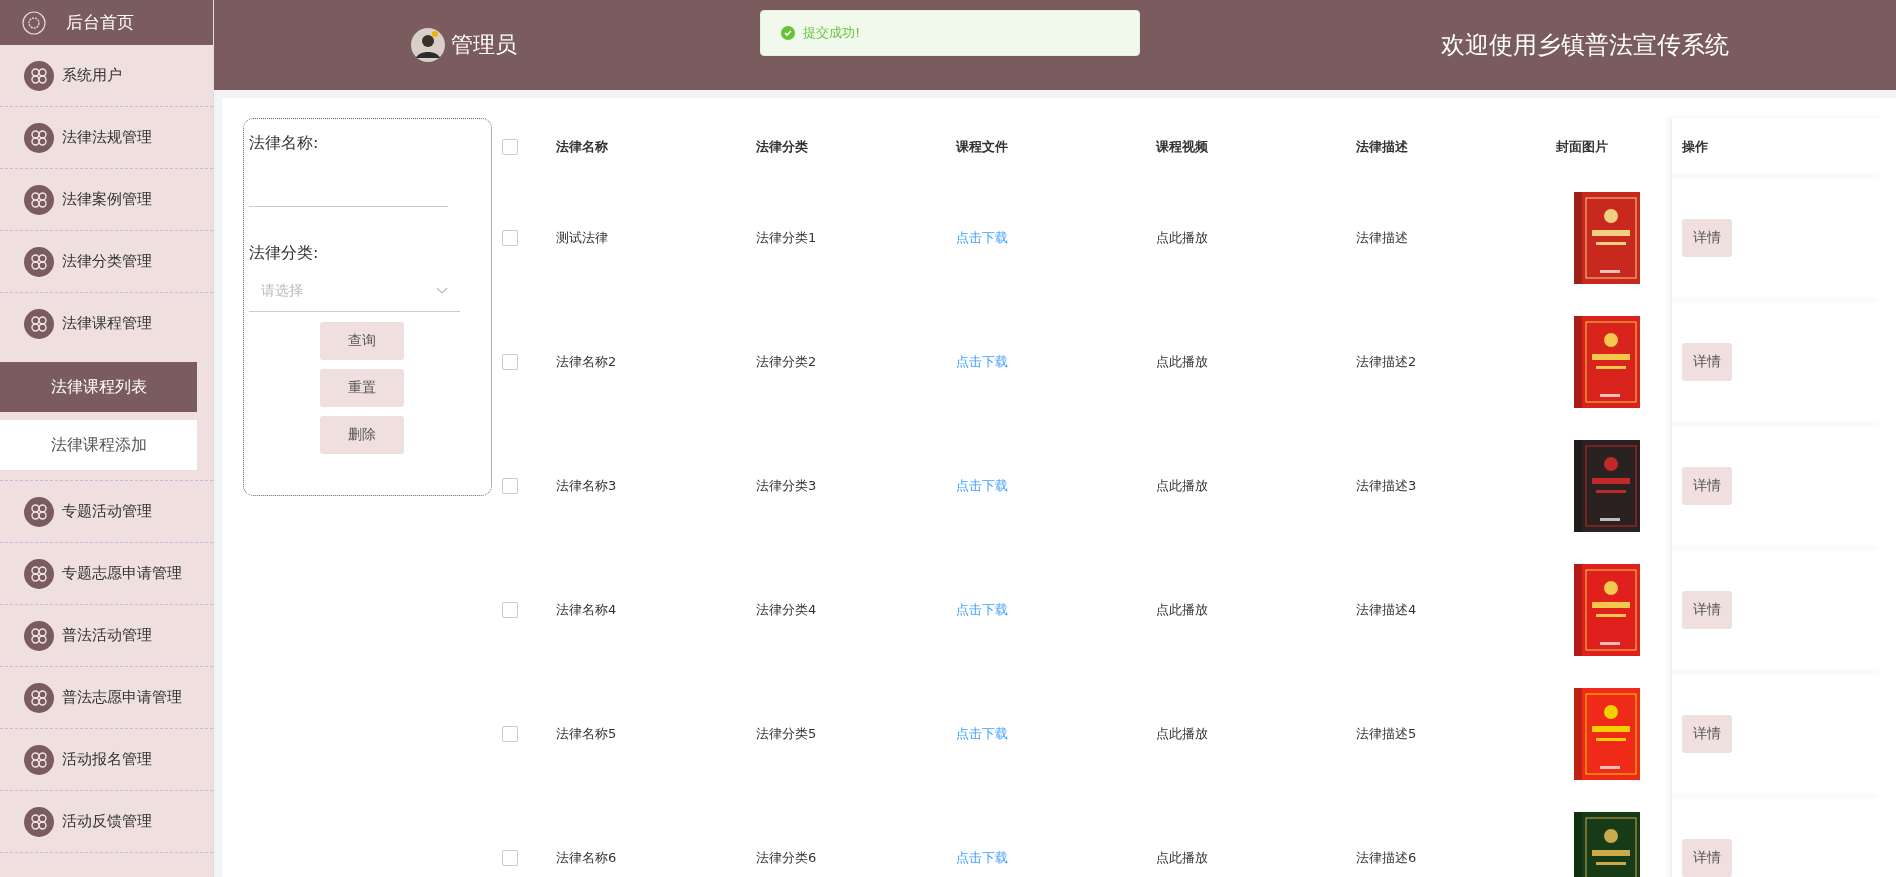 This screenshot has height=877, width=1896. I want to click on menu-item: 法律课程管理, so click(106, 323).